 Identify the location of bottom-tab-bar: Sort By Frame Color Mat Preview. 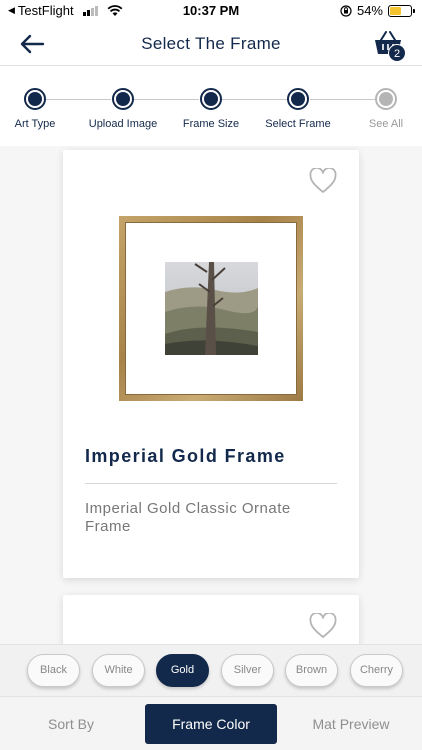
(211, 723).